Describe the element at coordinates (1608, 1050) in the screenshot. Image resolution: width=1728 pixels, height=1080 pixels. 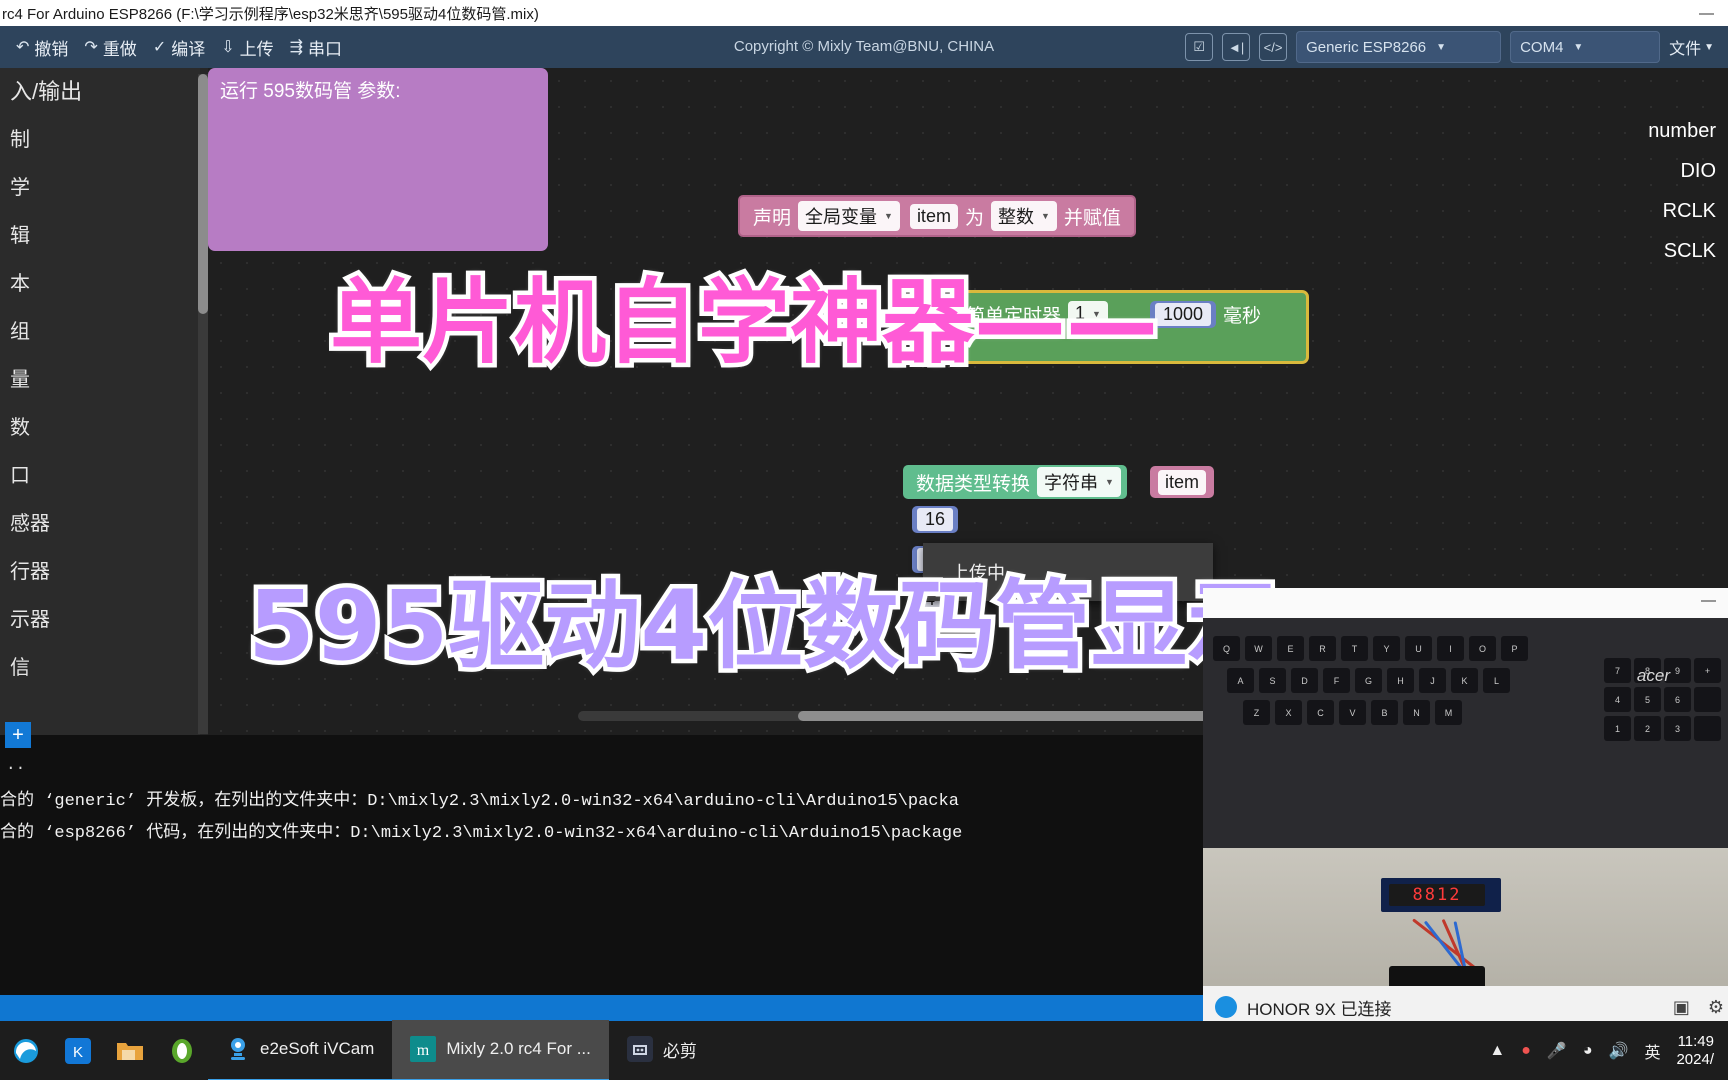
I see `system-tray: ▲ ● 🎤 ◕ 🔊 英 11:49 2024/` at that location.